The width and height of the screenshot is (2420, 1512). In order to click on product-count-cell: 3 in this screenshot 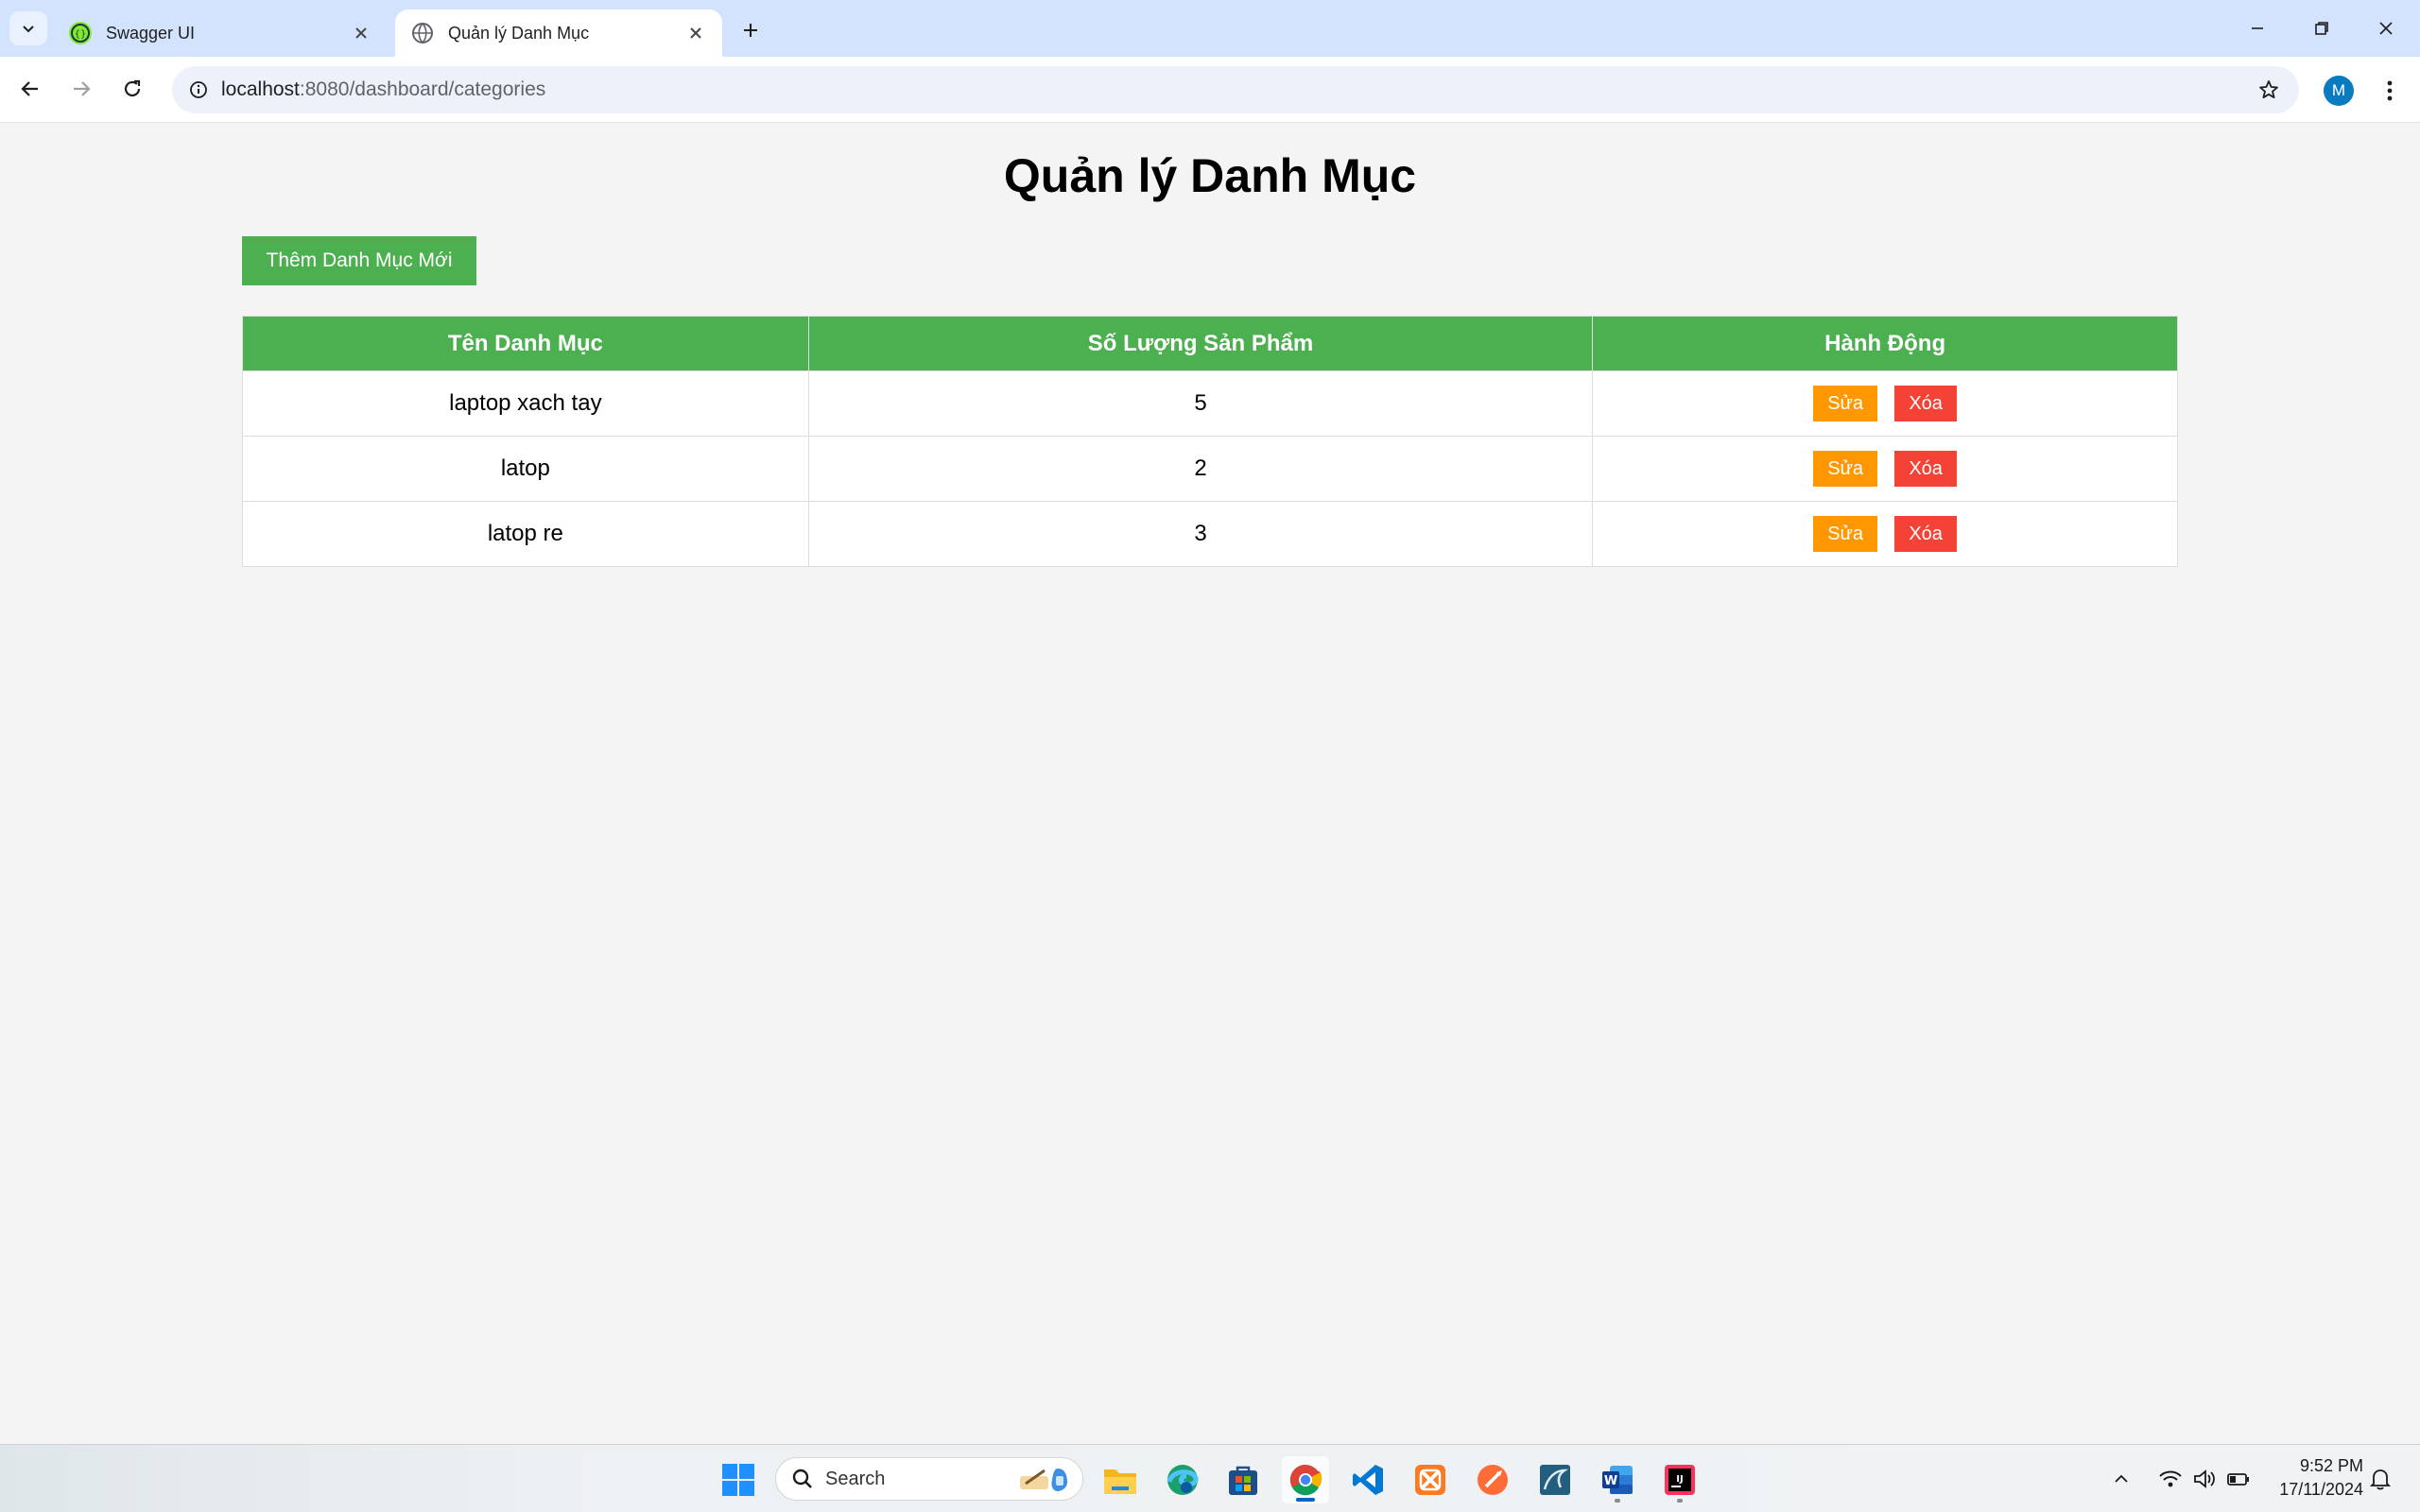, I will do `click(1200, 534)`.